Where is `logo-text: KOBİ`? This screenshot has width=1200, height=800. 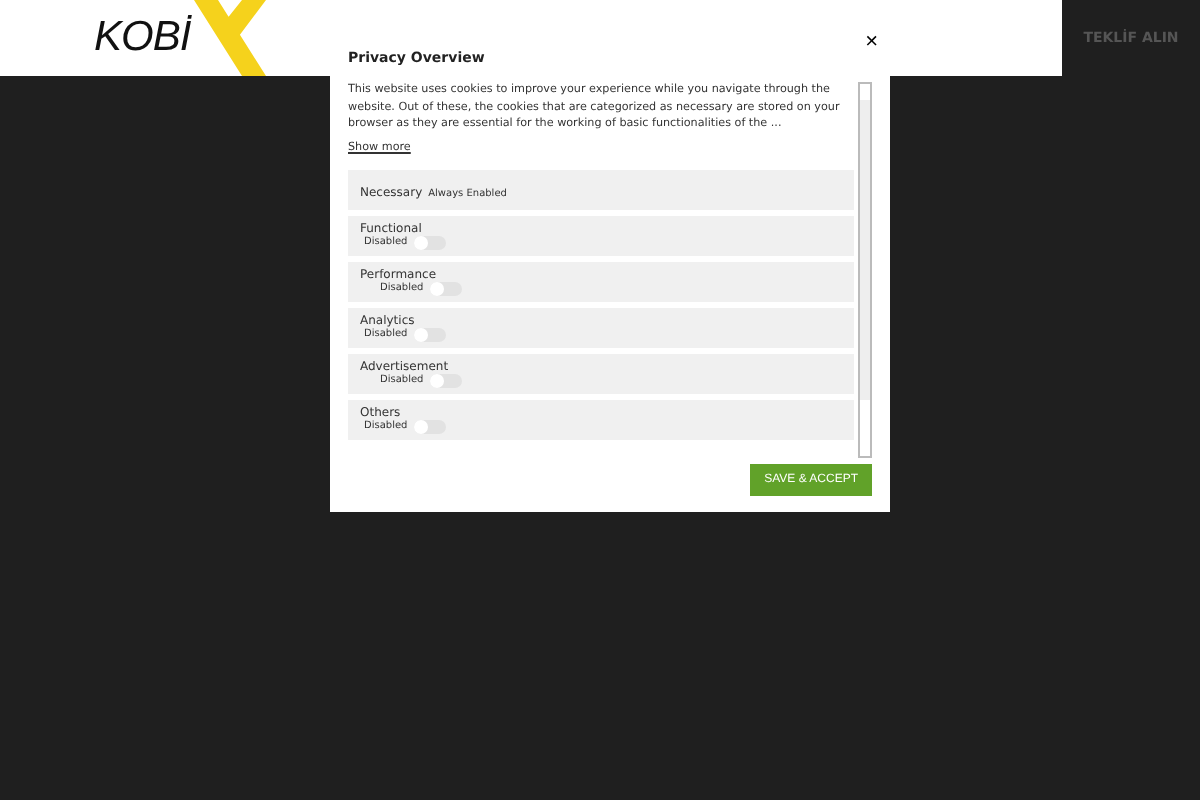
logo-text: KOBİ is located at coordinates (142, 38).